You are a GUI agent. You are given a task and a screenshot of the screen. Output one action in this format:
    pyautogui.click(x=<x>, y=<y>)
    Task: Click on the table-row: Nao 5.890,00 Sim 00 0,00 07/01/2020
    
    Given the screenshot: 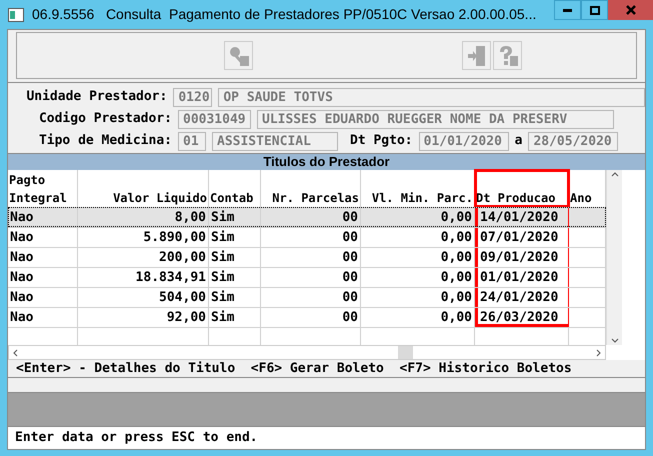 What is the action you would take?
    pyautogui.click(x=307, y=237)
    